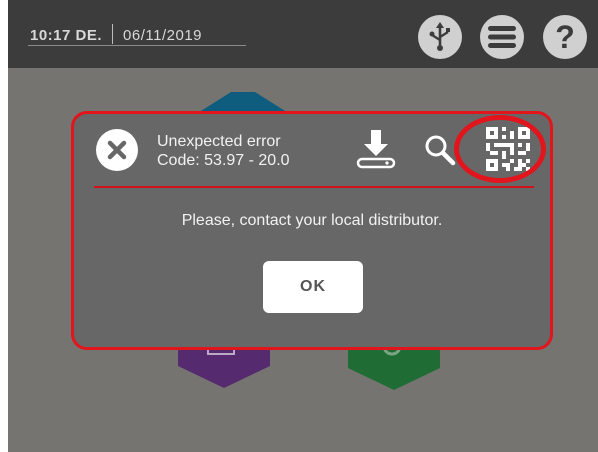 The image size is (598, 452). What do you see at coordinates (137, 45) in the screenshot?
I see `status-underline` at bounding box center [137, 45].